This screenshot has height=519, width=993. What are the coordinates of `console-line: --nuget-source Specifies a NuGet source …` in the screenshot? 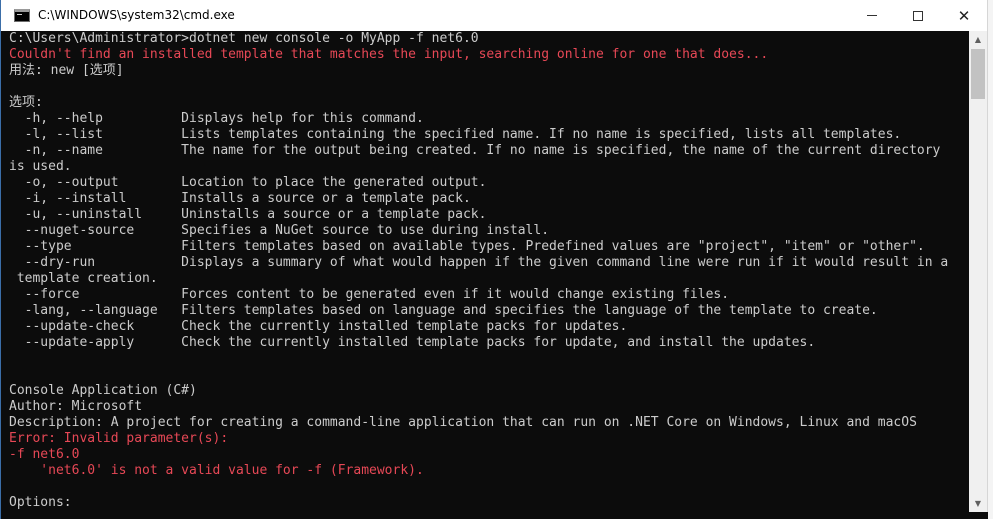 It's located at (279, 230).